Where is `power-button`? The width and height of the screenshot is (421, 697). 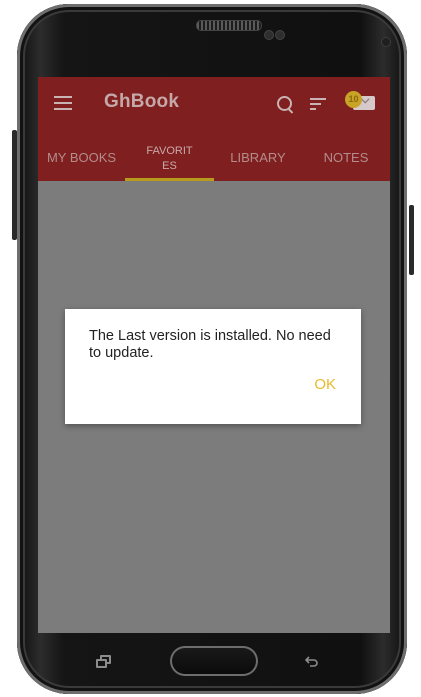
power-button is located at coordinates (411, 240).